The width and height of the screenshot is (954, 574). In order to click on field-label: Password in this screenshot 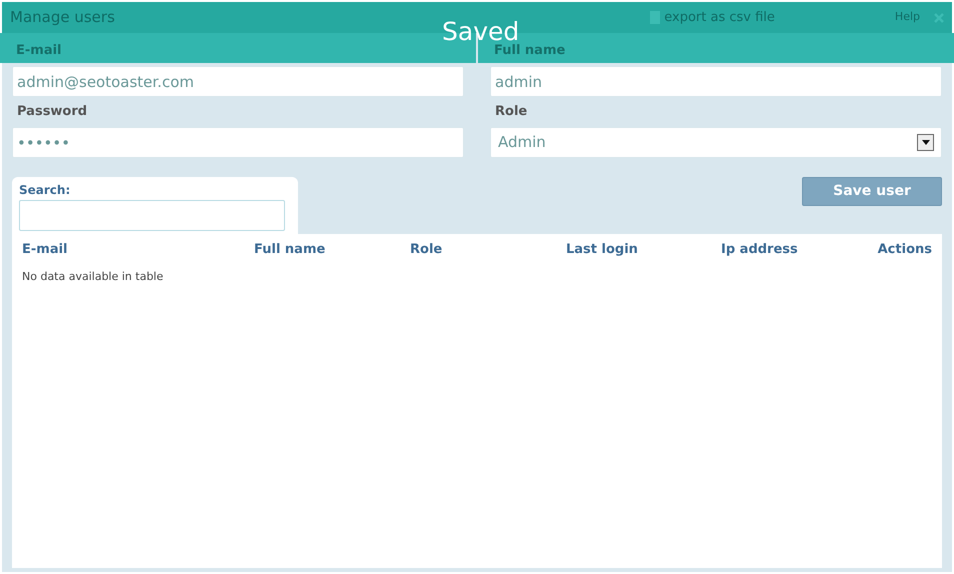, I will do `click(52, 111)`.